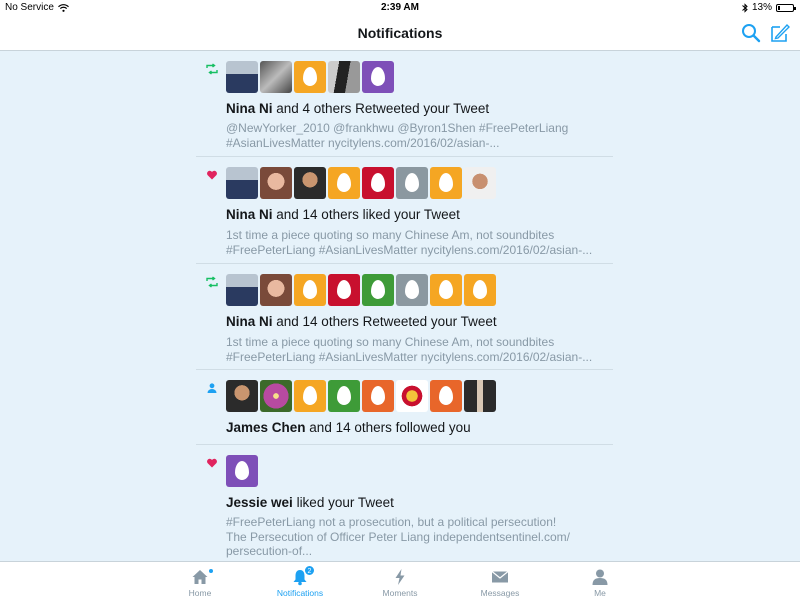 This screenshot has width=800, height=600. Describe the element at coordinates (309, 570) in the screenshot. I see `notification-badge: 2` at that location.